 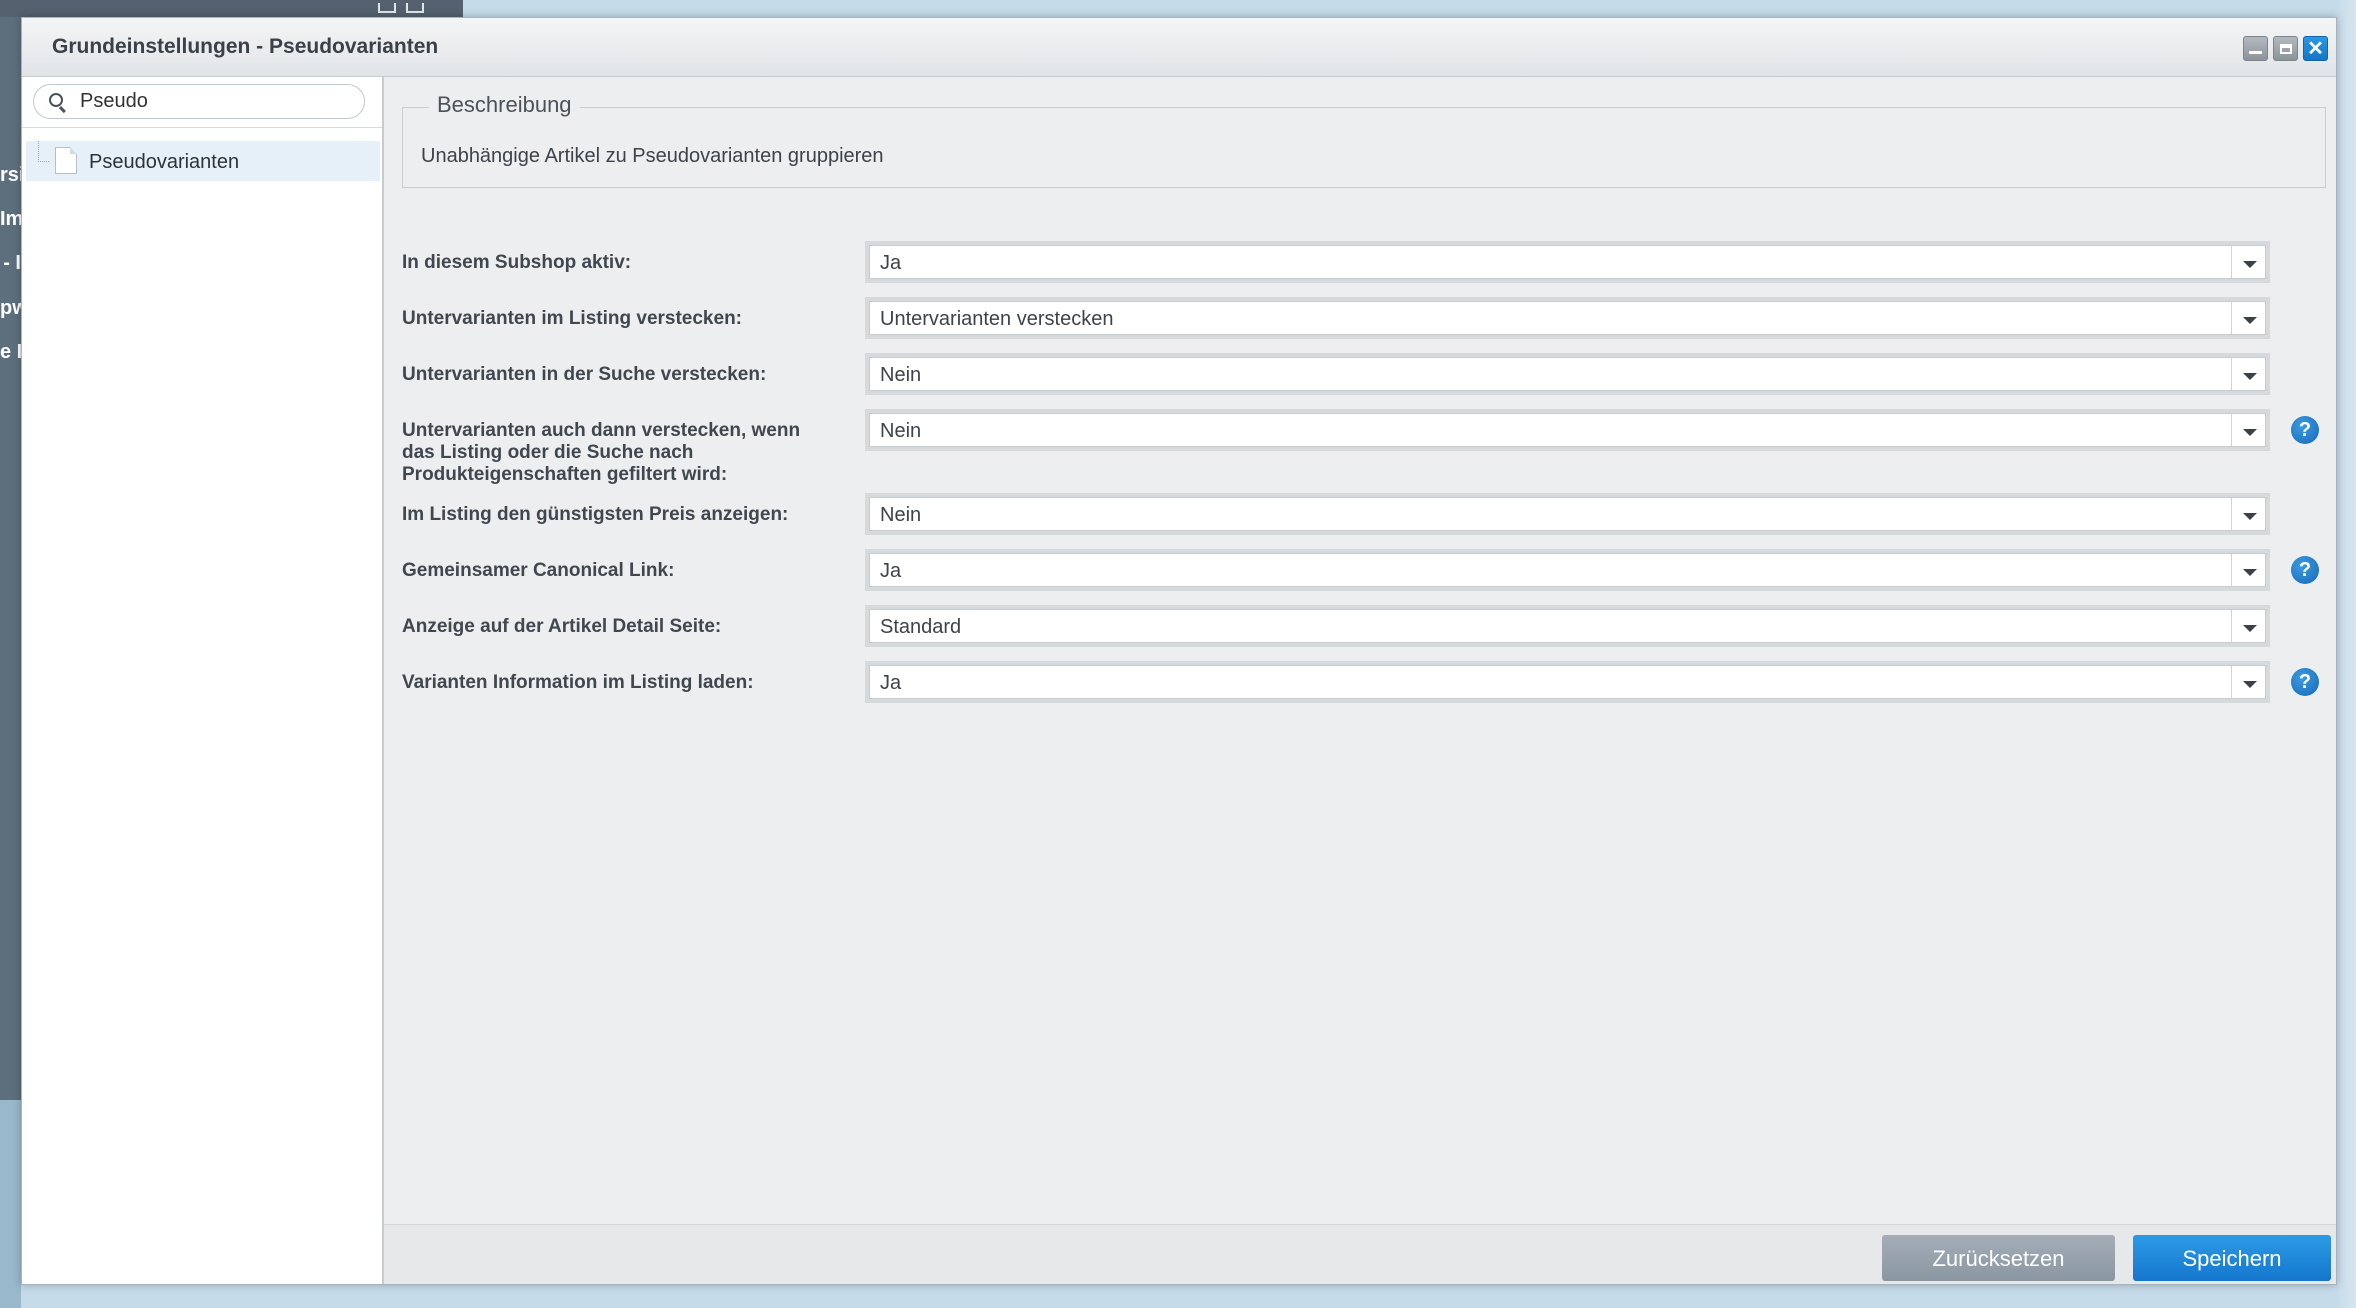 I want to click on maximize-button, so click(x=2285, y=48).